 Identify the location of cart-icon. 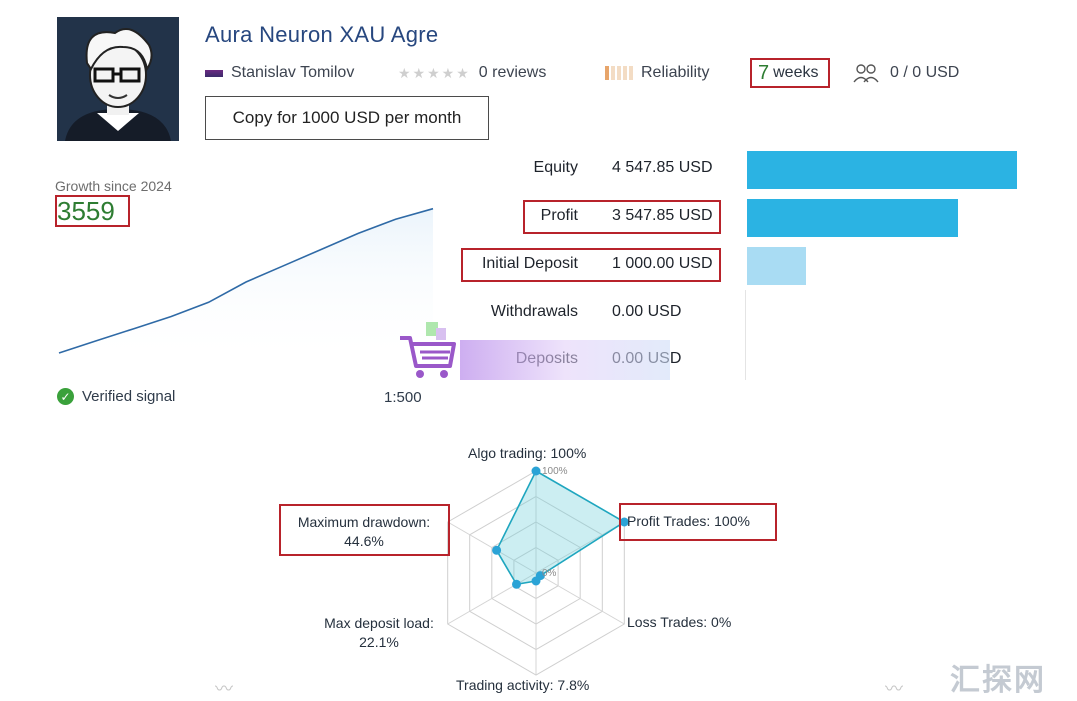
(428, 351).